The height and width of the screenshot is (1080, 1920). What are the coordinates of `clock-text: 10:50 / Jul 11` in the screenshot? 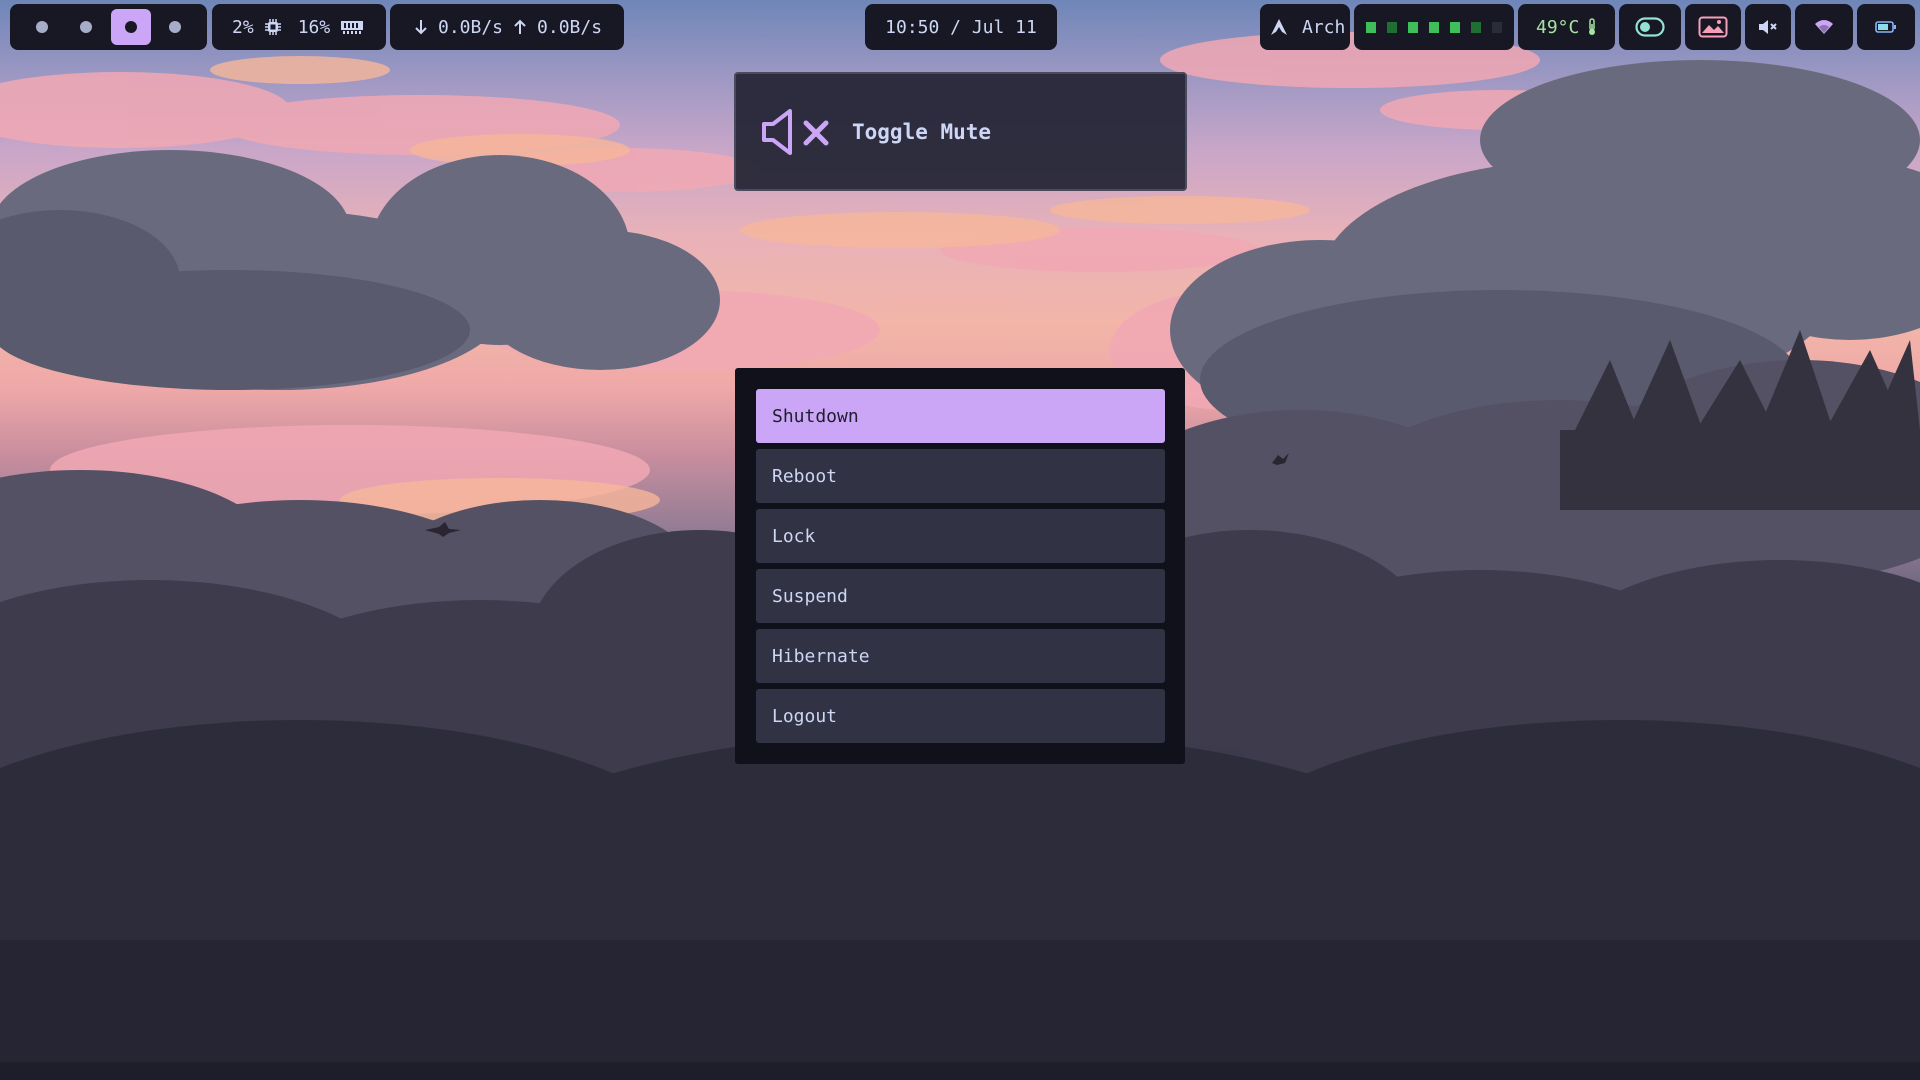 It's located at (961, 27).